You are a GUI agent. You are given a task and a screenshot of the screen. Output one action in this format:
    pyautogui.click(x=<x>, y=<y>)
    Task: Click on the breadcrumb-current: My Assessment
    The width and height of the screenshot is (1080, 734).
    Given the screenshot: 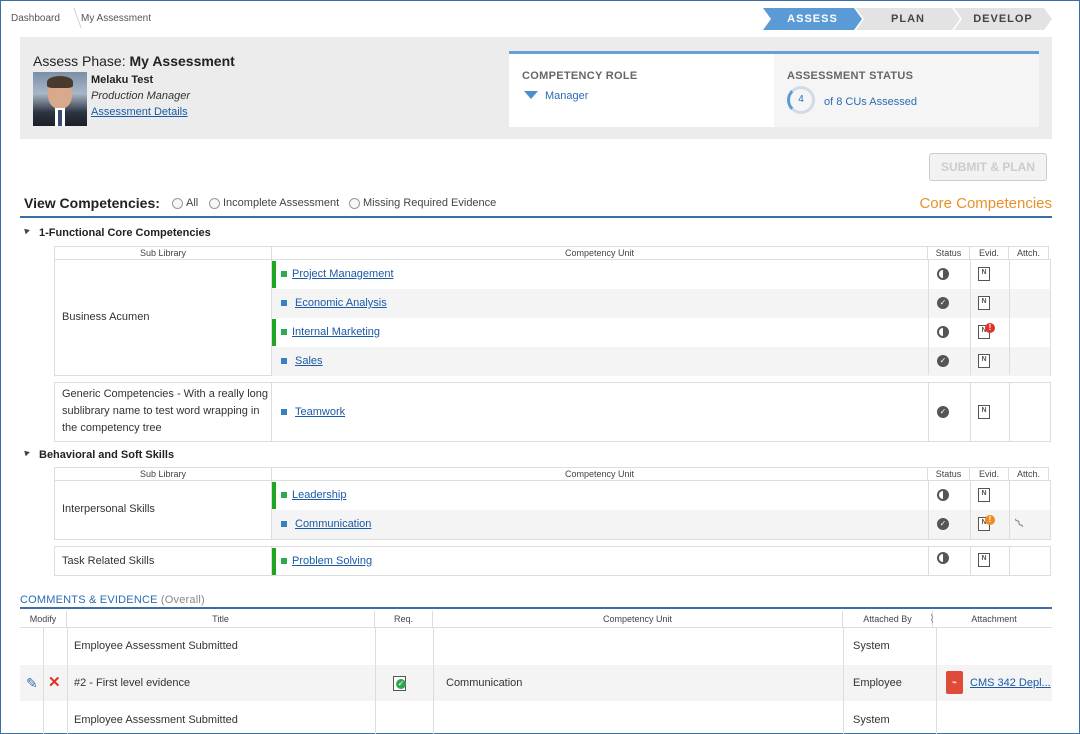 What is the action you would take?
    pyautogui.click(x=116, y=18)
    